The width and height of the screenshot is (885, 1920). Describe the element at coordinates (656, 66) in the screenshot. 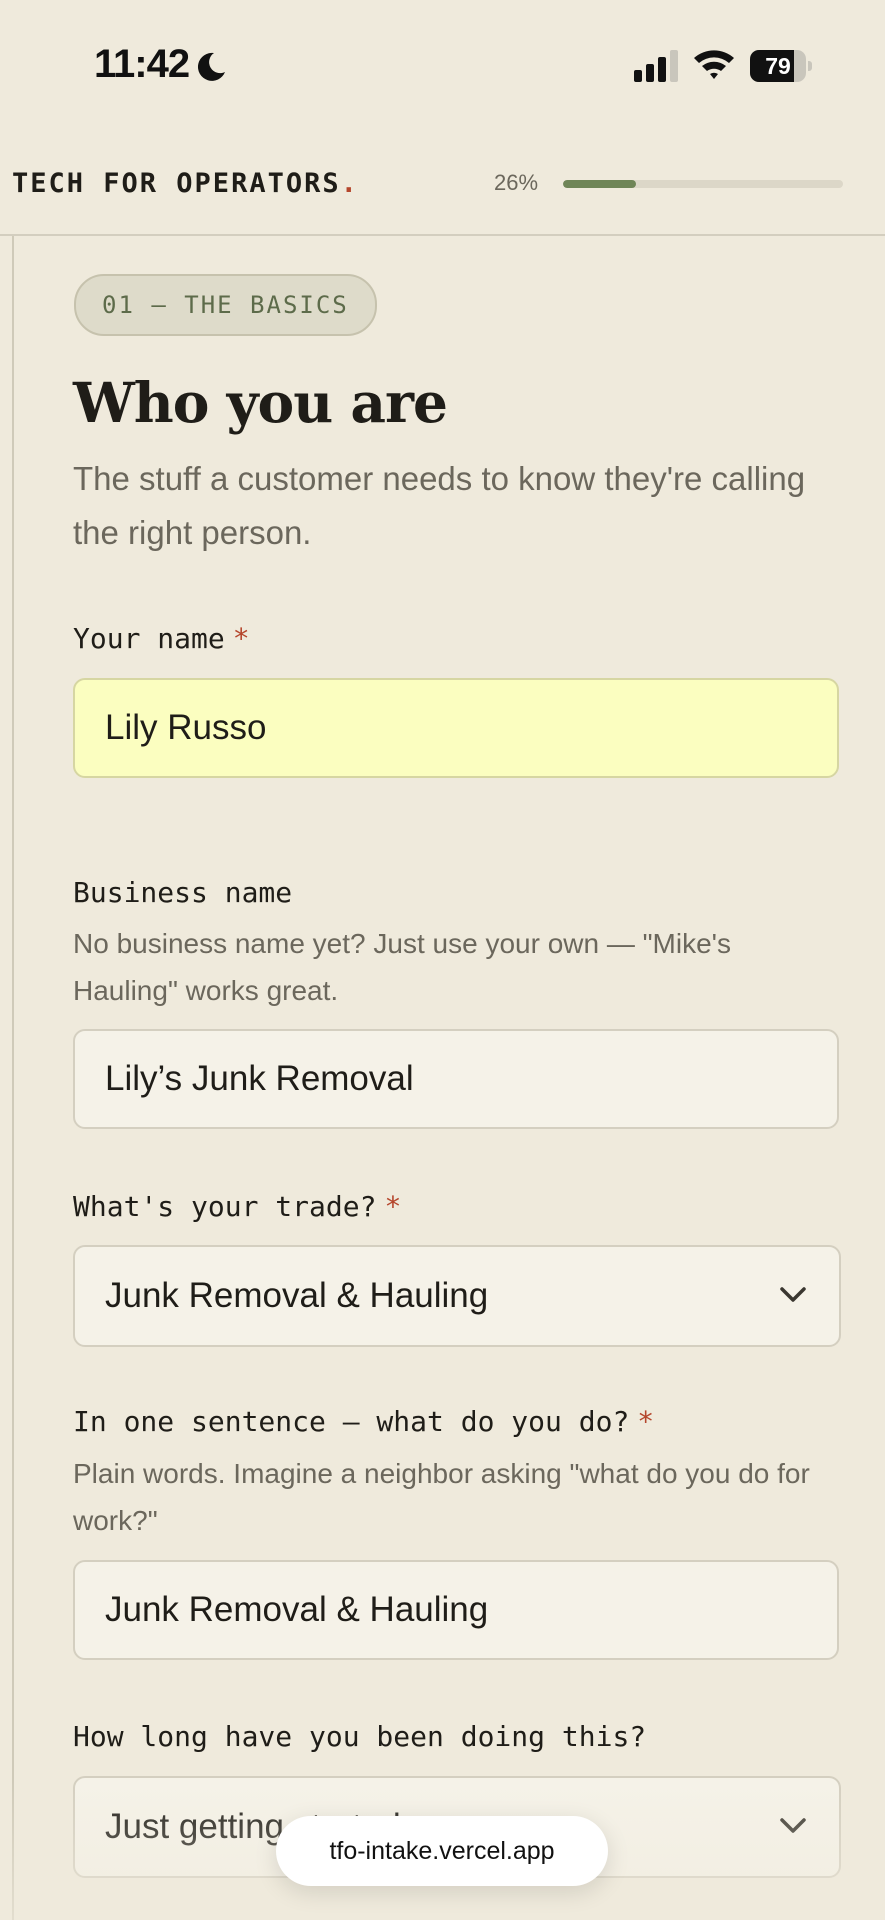

I see `cellular-signal-icon` at that location.